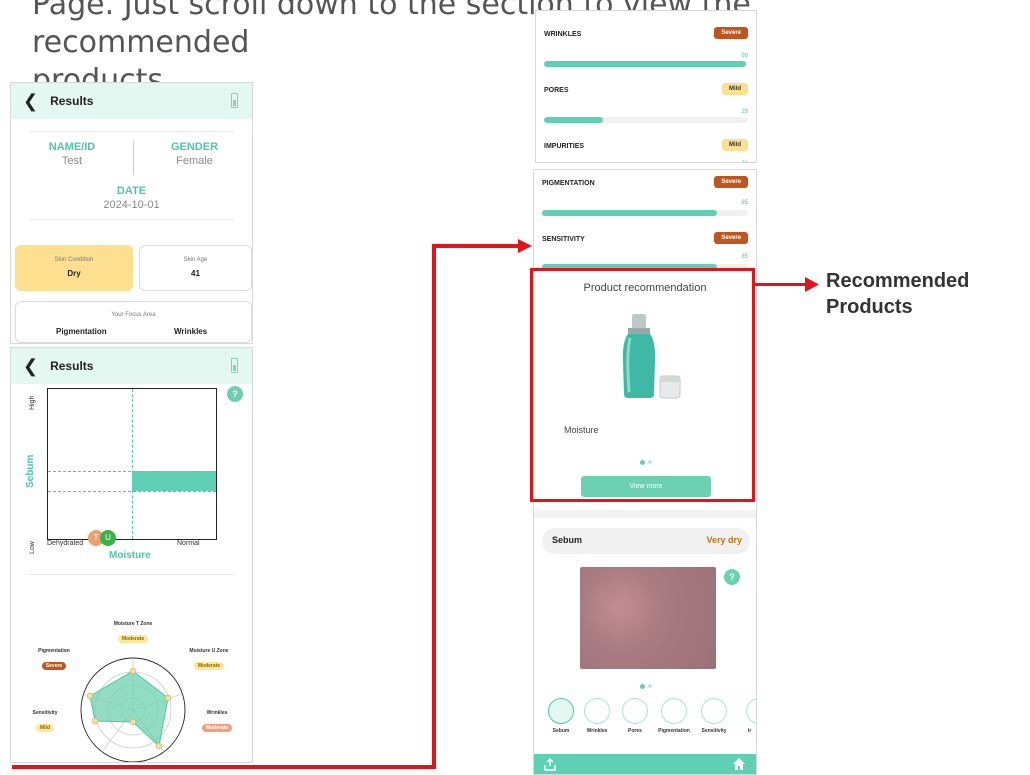 This screenshot has width=1030, height=775. What do you see at coordinates (194, 147) in the screenshot?
I see `gender-label: GENDER` at bounding box center [194, 147].